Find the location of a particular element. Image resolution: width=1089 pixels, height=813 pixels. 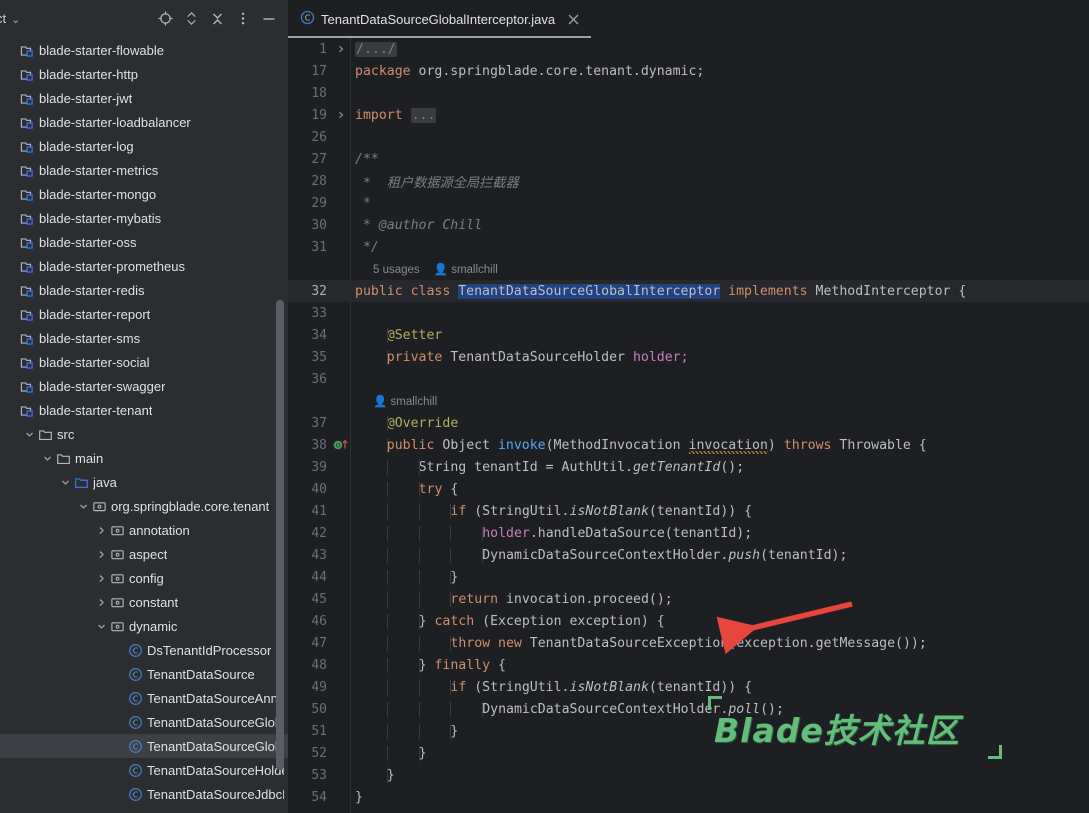

tree-item-label: blade-starter-log is located at coordinates (86, 146).